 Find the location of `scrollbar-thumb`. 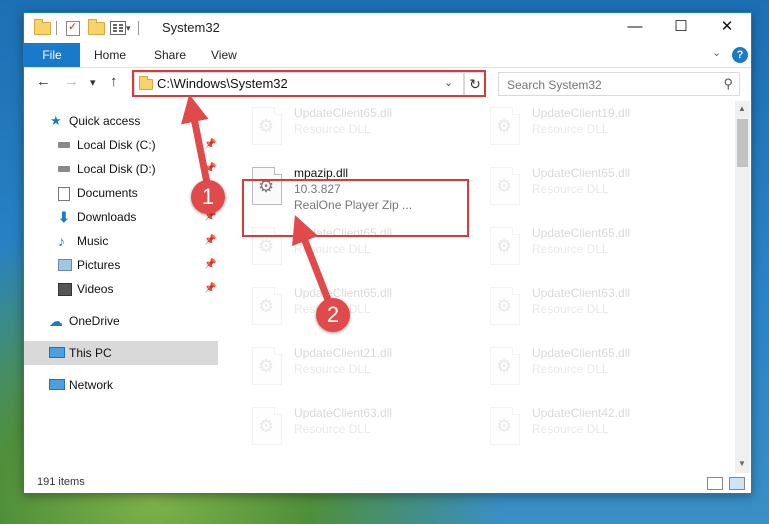

scrollbar-thumb is located at coordinates (742, 143).